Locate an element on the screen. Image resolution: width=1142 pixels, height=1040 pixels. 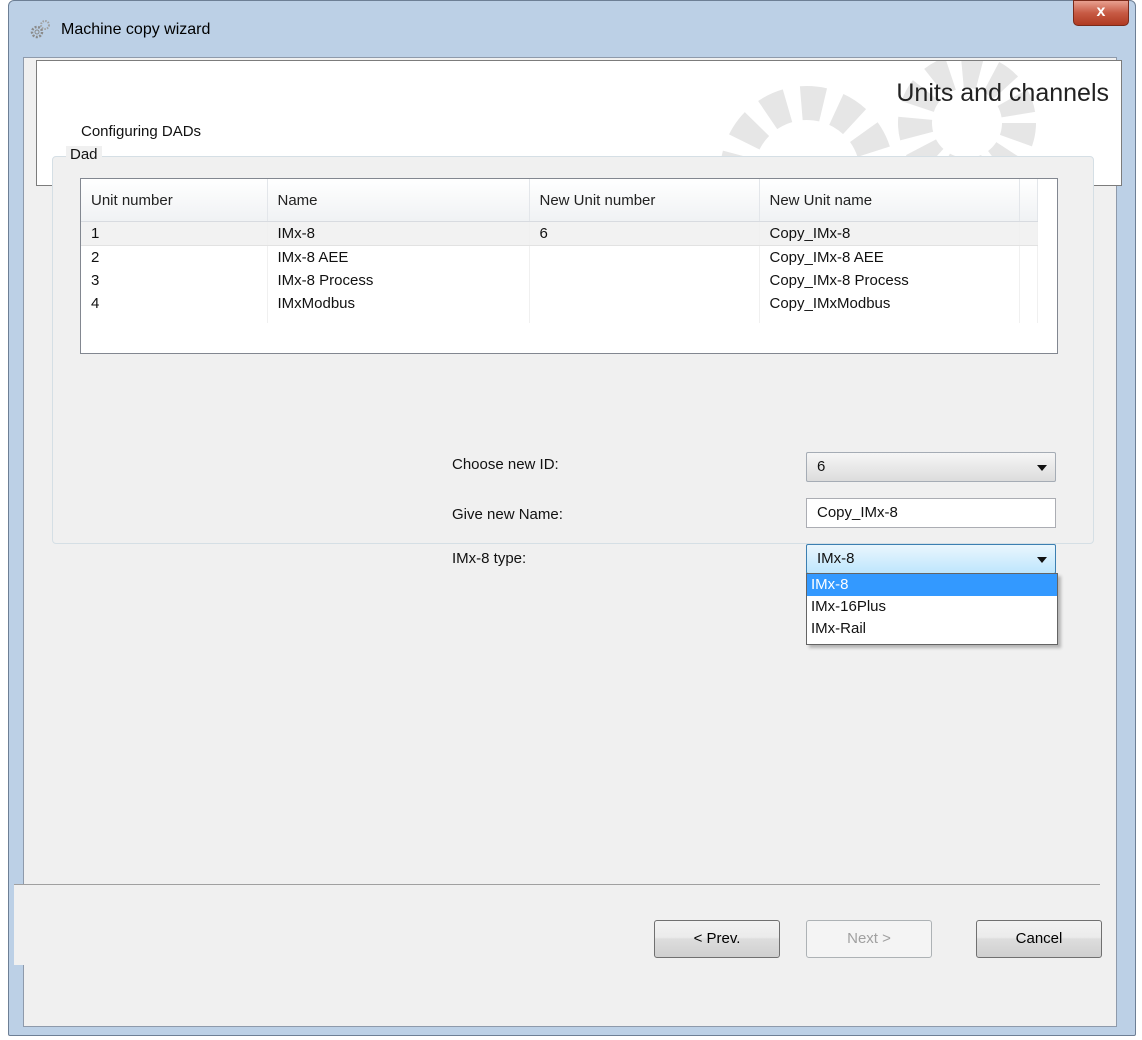
table-cell: IMx-8 is located at coordinates (398, 233).